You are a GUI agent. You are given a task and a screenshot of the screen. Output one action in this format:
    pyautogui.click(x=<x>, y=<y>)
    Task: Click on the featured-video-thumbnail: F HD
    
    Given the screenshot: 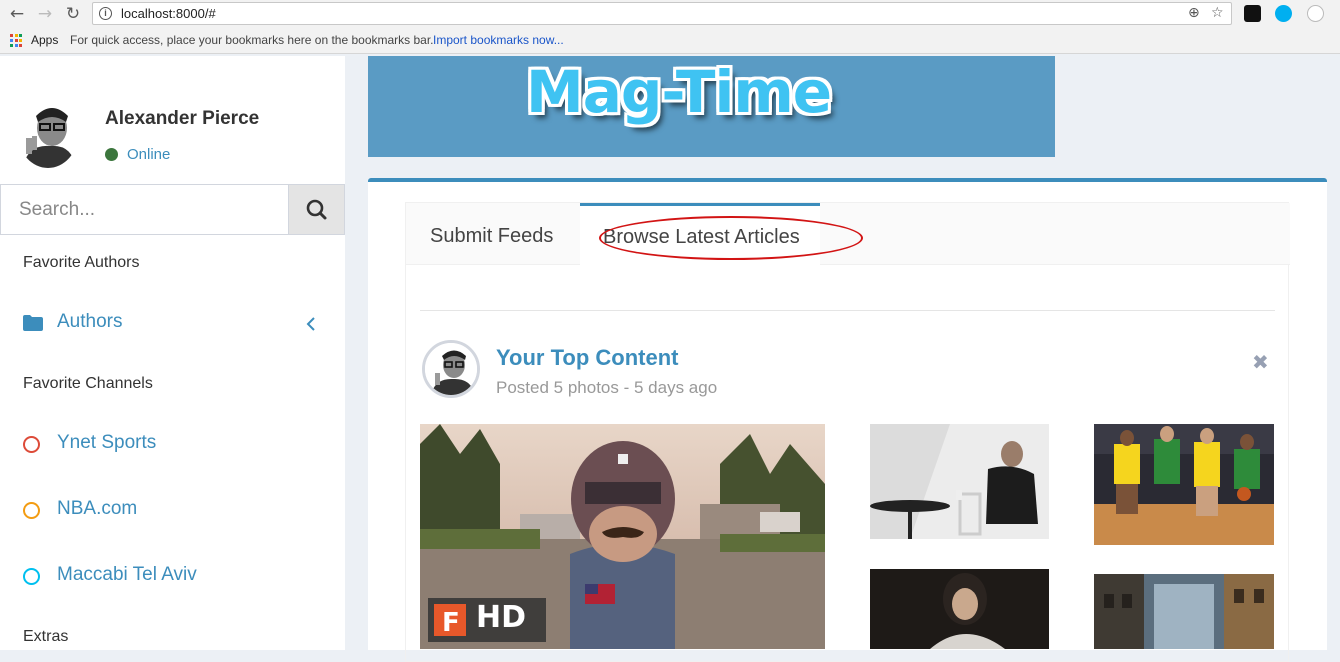 What is the action you would take?
    pyautogui.click(x=622, y=536)
    